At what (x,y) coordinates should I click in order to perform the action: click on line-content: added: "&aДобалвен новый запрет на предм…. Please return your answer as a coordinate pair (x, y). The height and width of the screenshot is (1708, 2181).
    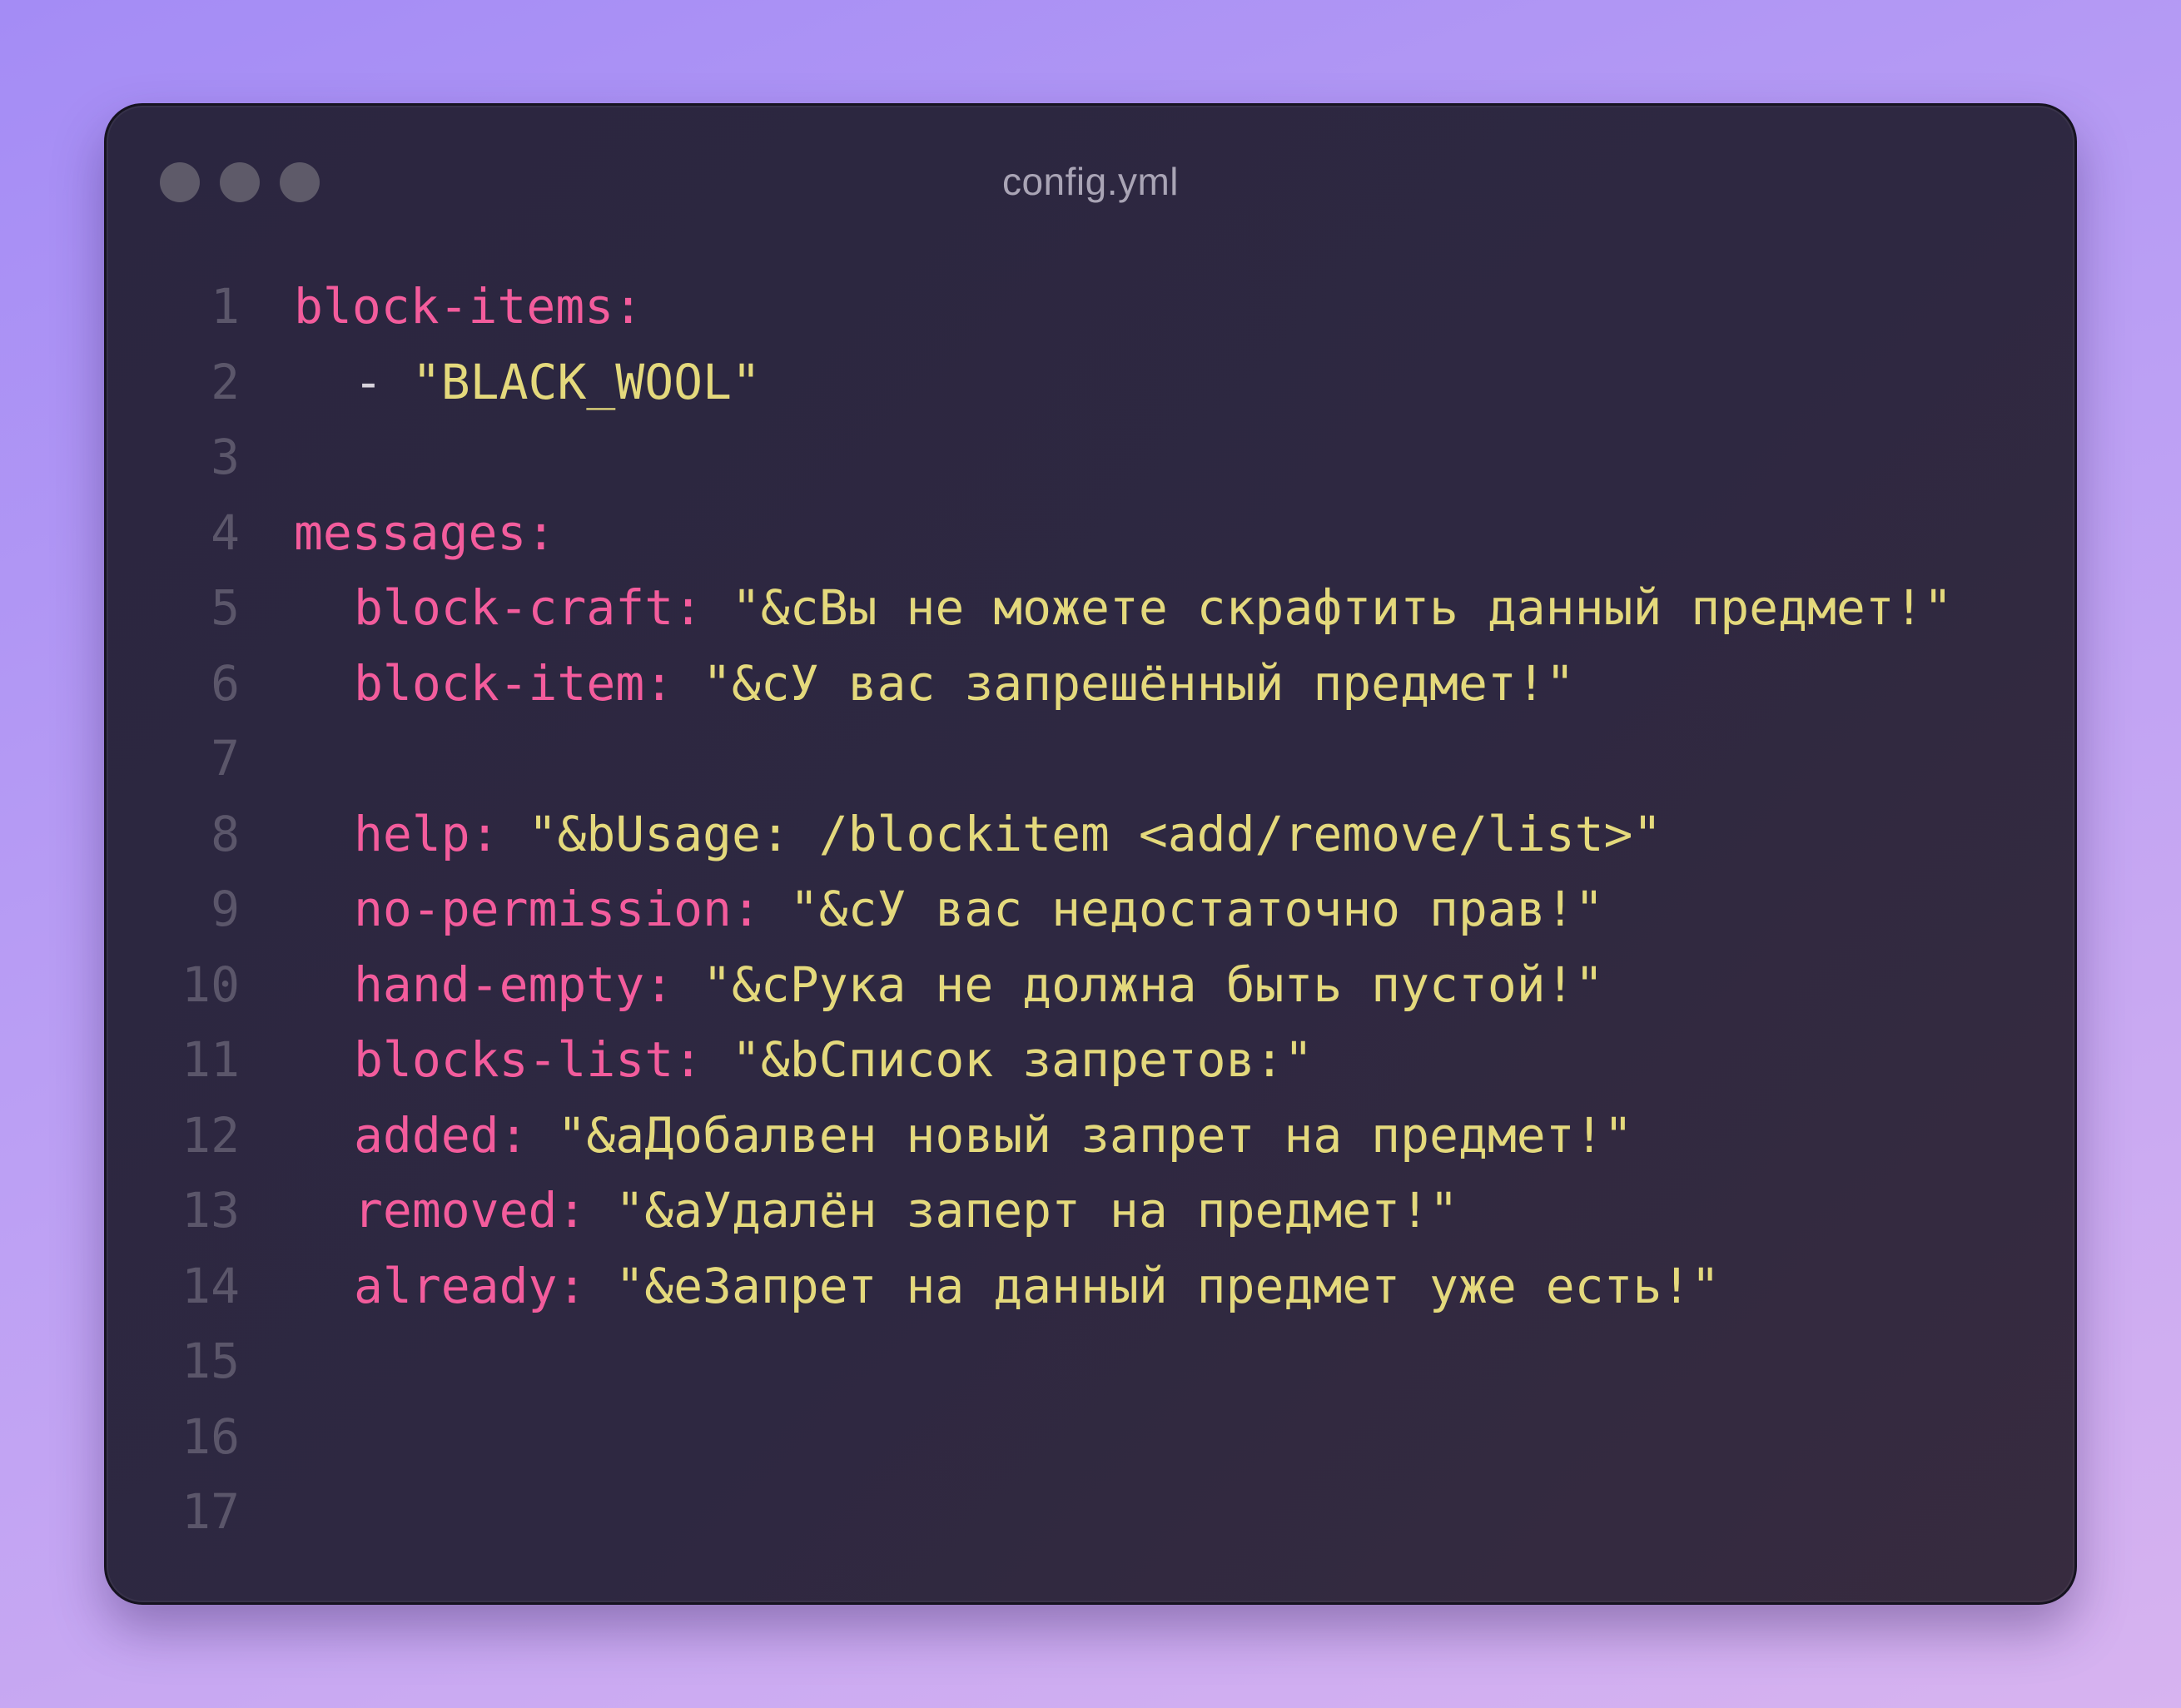
    Looking at the image, I should click on (963, 1136).